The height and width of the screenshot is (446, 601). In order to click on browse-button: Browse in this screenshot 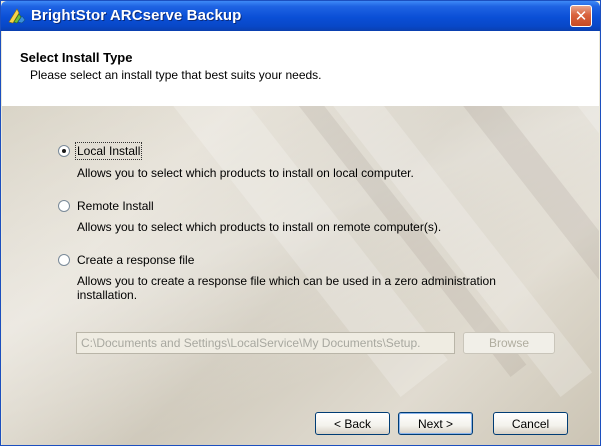, I will do `click(509, 343)`.